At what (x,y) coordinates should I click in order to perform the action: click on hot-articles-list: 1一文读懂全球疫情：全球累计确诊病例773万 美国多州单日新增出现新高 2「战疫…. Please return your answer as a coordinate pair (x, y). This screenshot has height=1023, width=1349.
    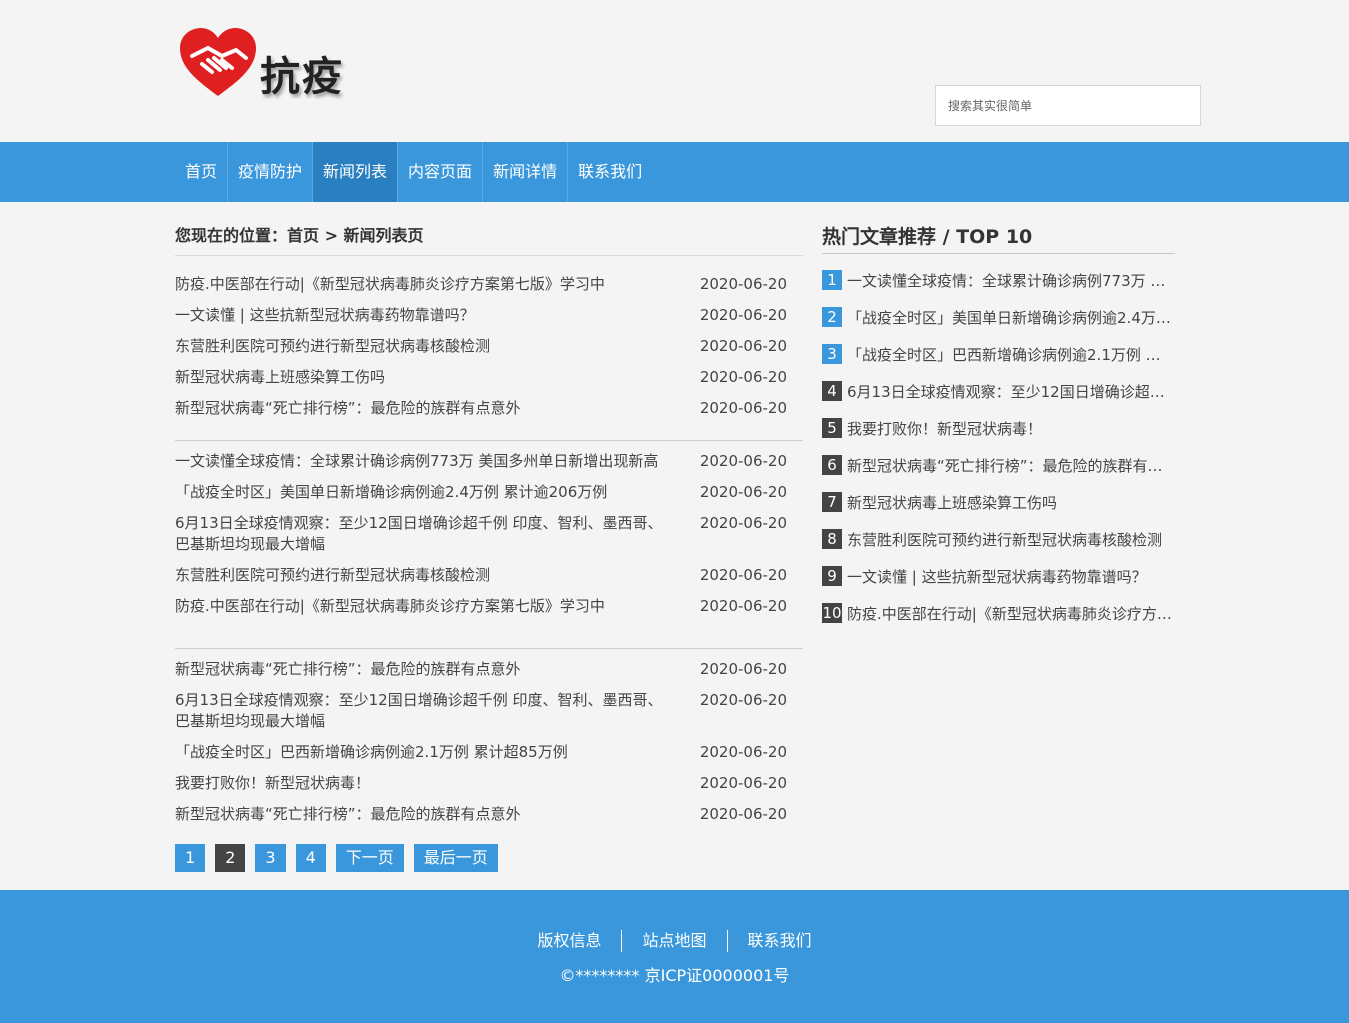
    Looking at the image, I should click on (998, 455).